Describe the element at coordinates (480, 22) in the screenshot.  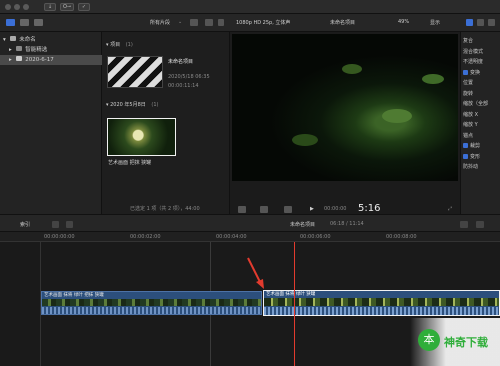
I see `audio-inspector-icon` at that location.